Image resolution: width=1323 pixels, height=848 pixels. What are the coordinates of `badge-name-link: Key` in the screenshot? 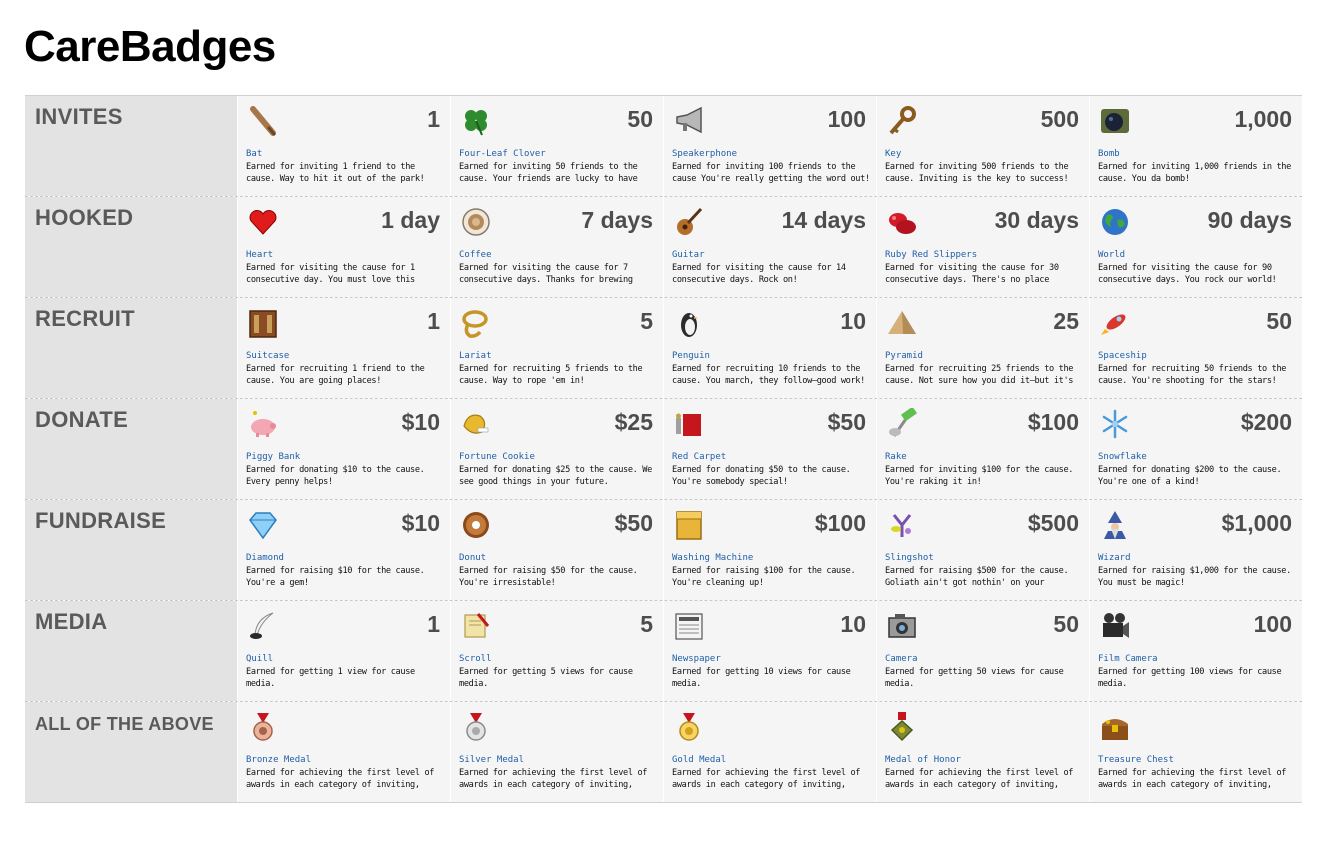 It's located at (984, 154).